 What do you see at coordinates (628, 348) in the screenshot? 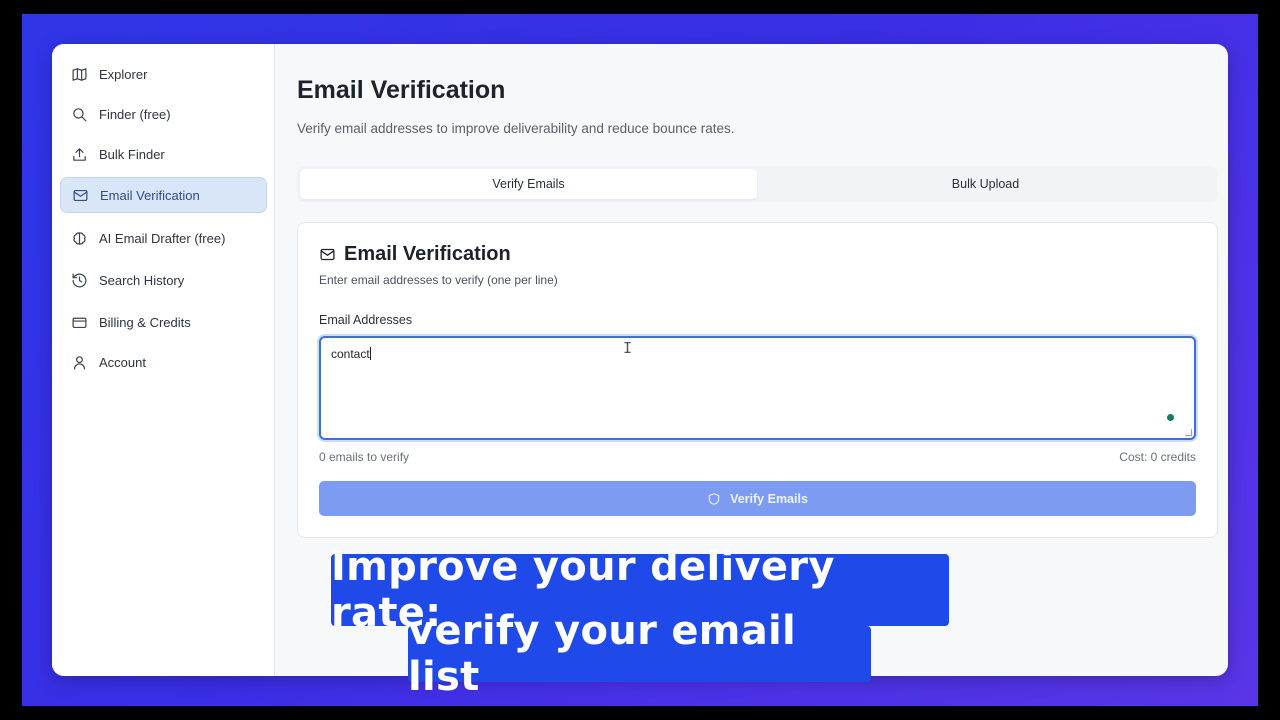
I see `mouse-ibeam-cursor-icon: I` at bounding box center [628, 348].